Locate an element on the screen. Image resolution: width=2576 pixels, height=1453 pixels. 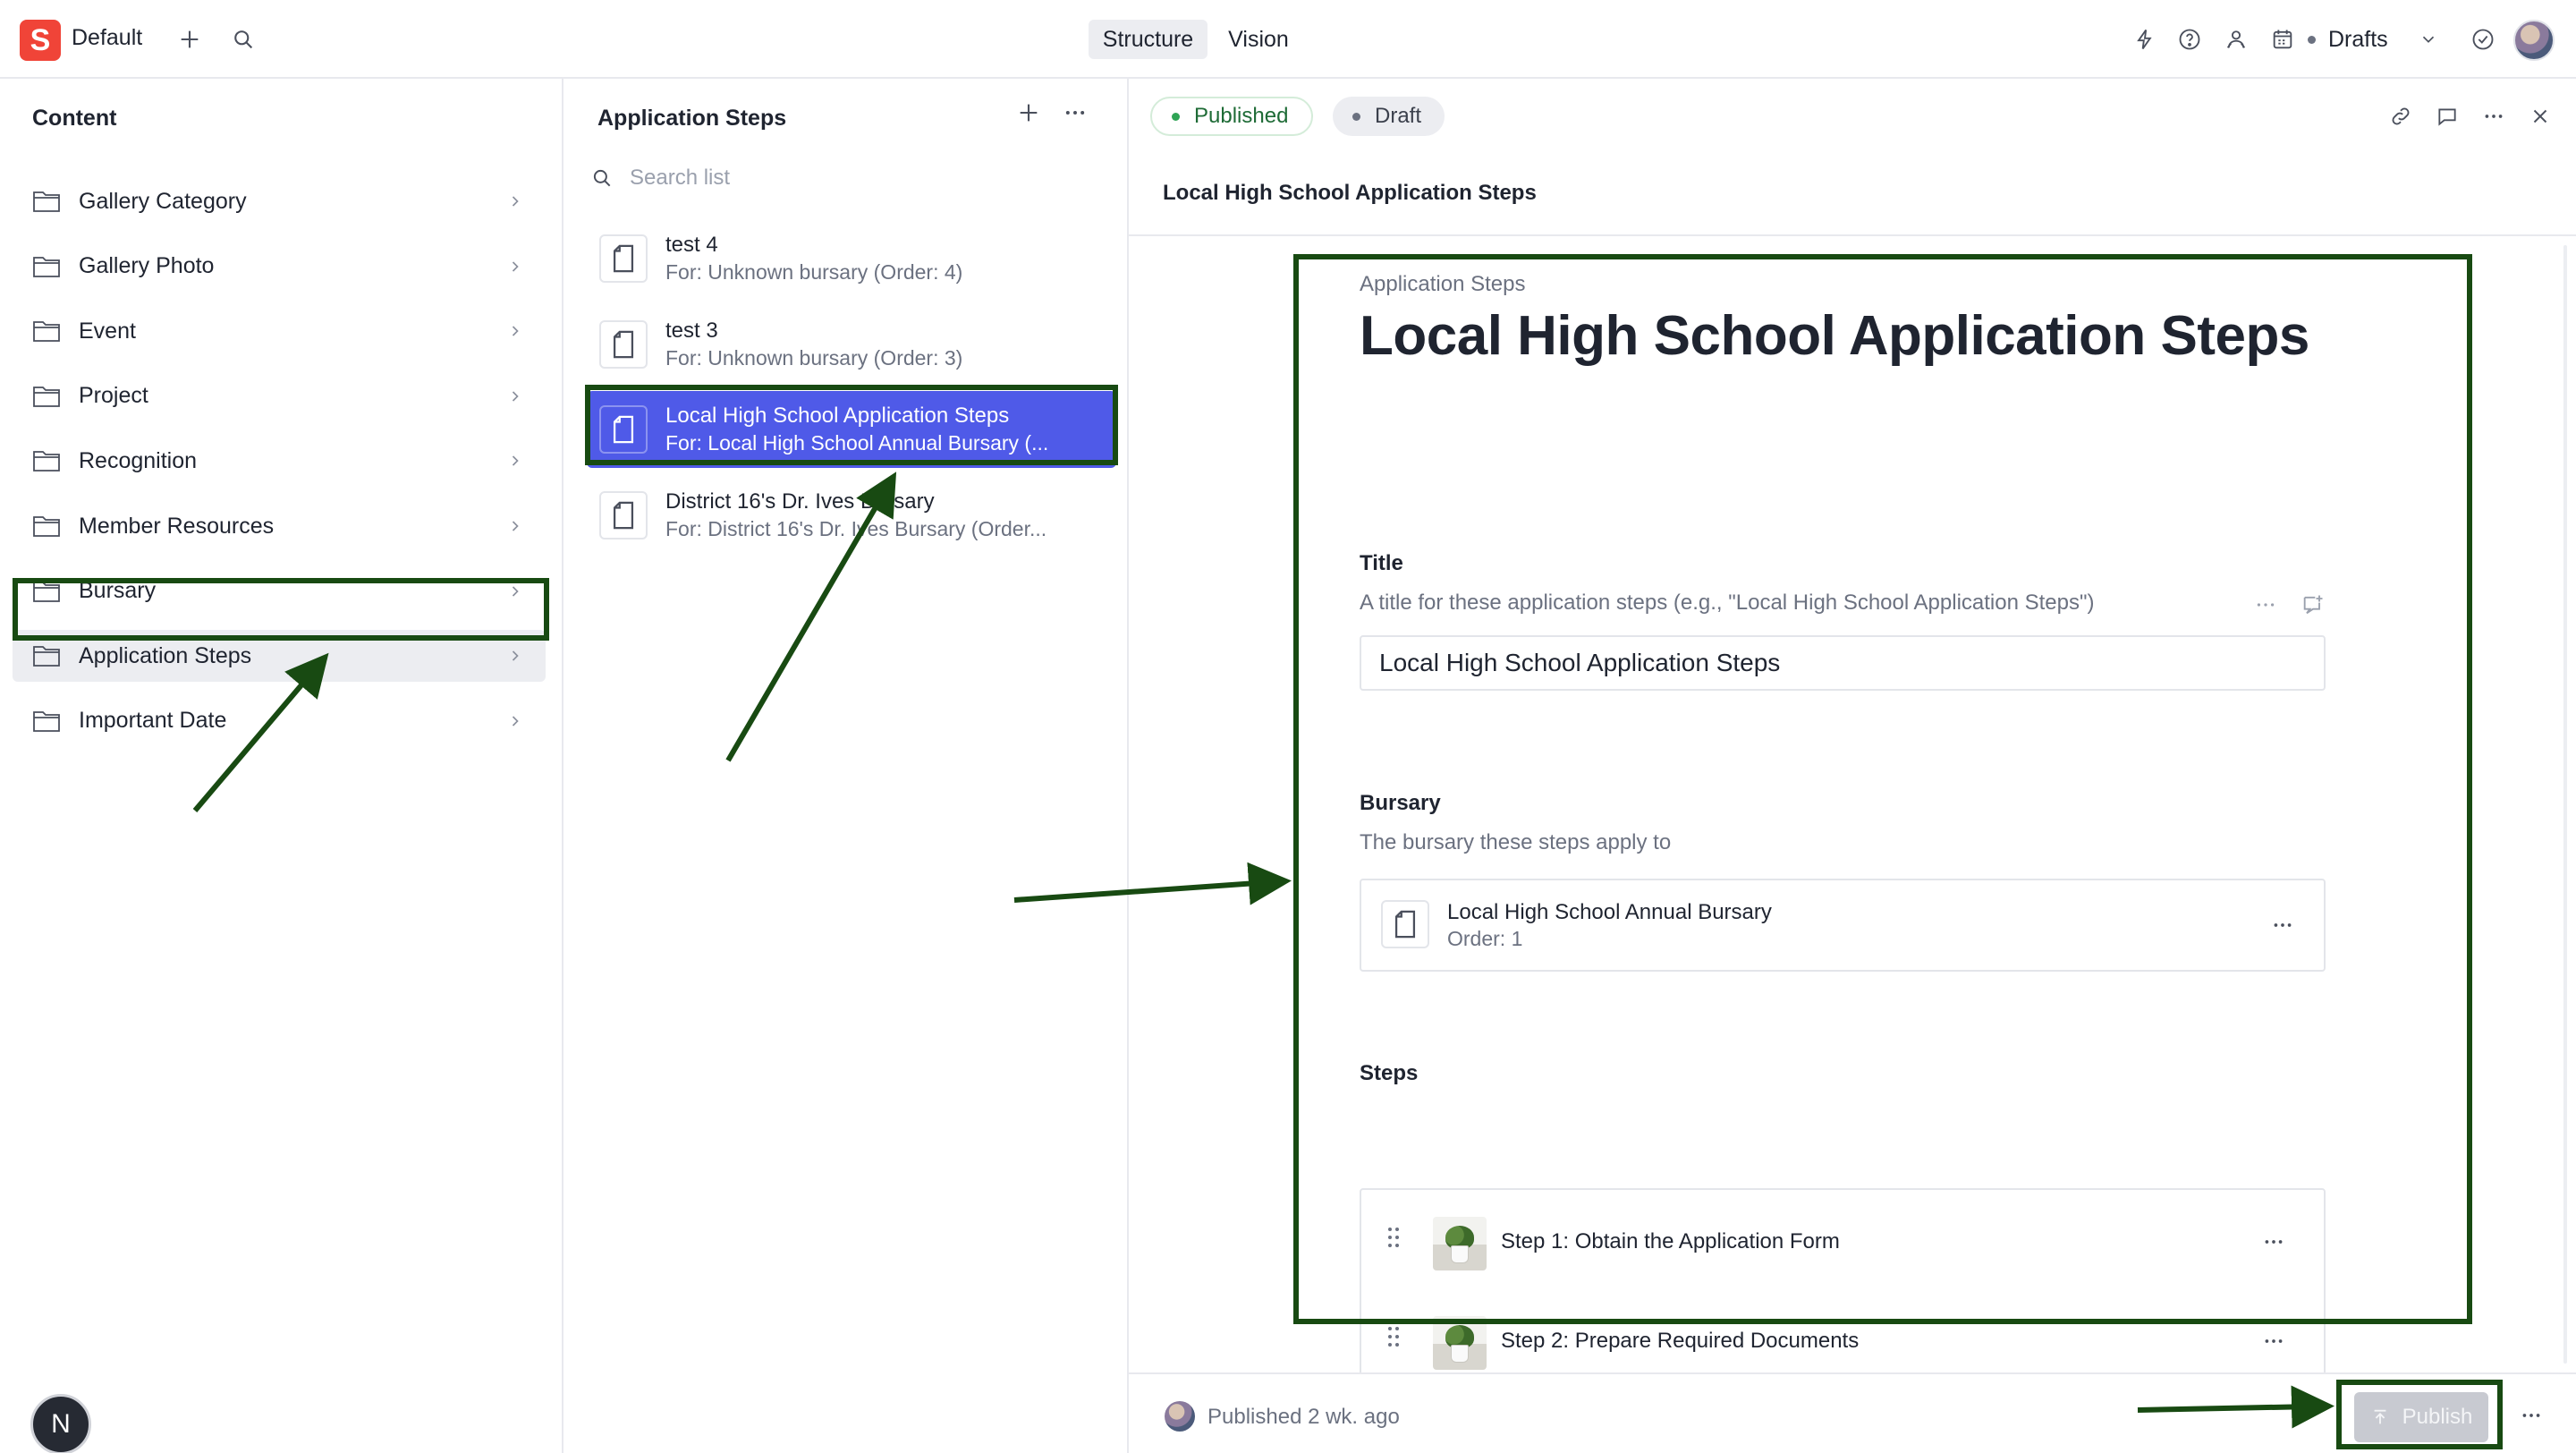
sidebar-item-member-resources: Member Resources is located at coordinates (279, 526).